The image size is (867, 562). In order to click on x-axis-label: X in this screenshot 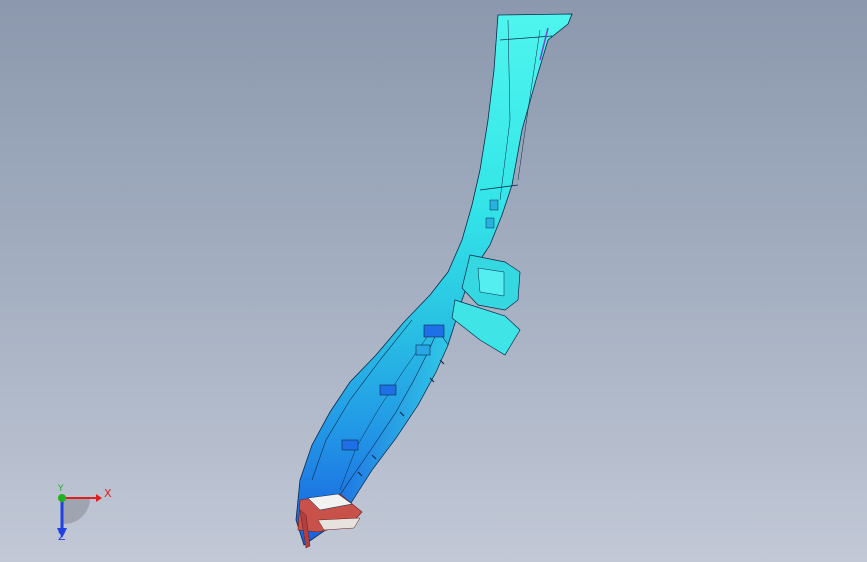, I will do `click(108, 493)`.